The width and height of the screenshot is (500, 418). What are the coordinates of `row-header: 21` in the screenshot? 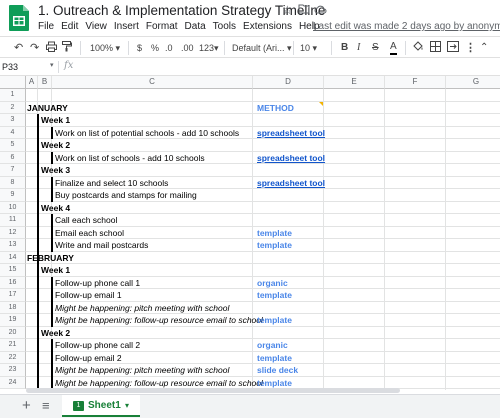 It's located at (13, 345).